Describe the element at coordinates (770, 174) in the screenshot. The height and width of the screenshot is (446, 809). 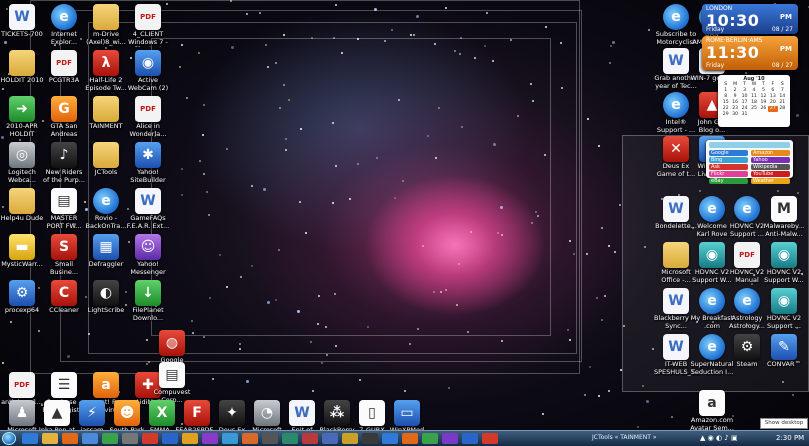
I see `search-engine-button: YouTube` at that location.